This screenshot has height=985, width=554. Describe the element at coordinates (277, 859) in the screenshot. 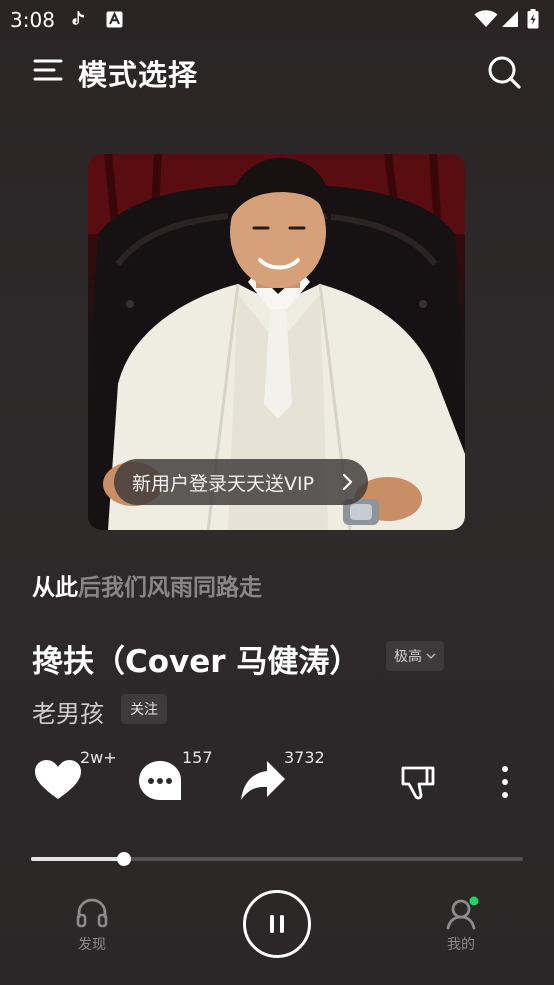

I see `playback-progress-bar` at that location.